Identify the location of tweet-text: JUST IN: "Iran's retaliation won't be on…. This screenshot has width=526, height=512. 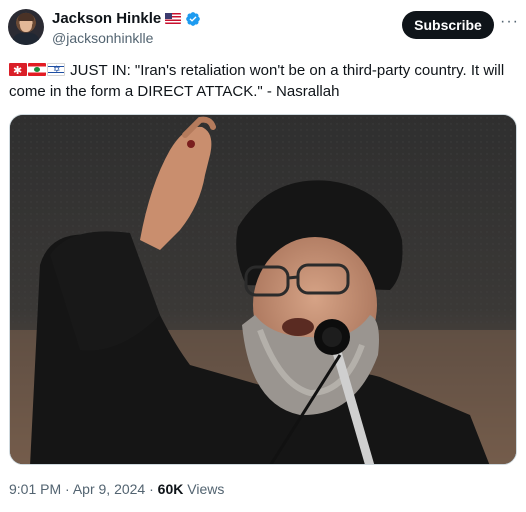
(265, 81).